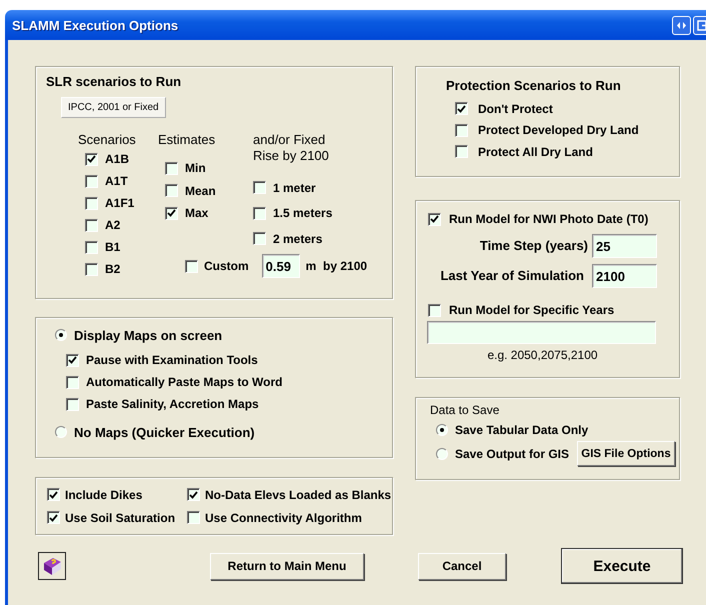 This screenshot has height=605, width=706. I want to click on dialog-button: Return to Main Menu, so click(287, 566).